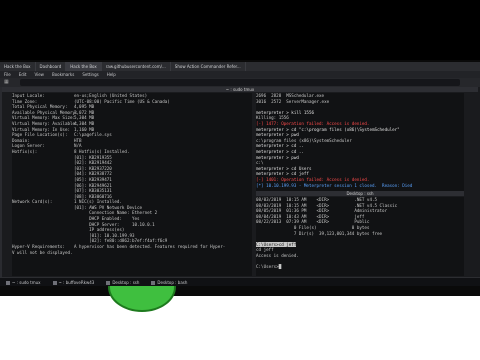 The height and width of the screenshot is (360, 480). What do you see at coordinates (6, 82) in the screenshot?
I see `apps-icon: ▦` at bounding box center [6, 82].